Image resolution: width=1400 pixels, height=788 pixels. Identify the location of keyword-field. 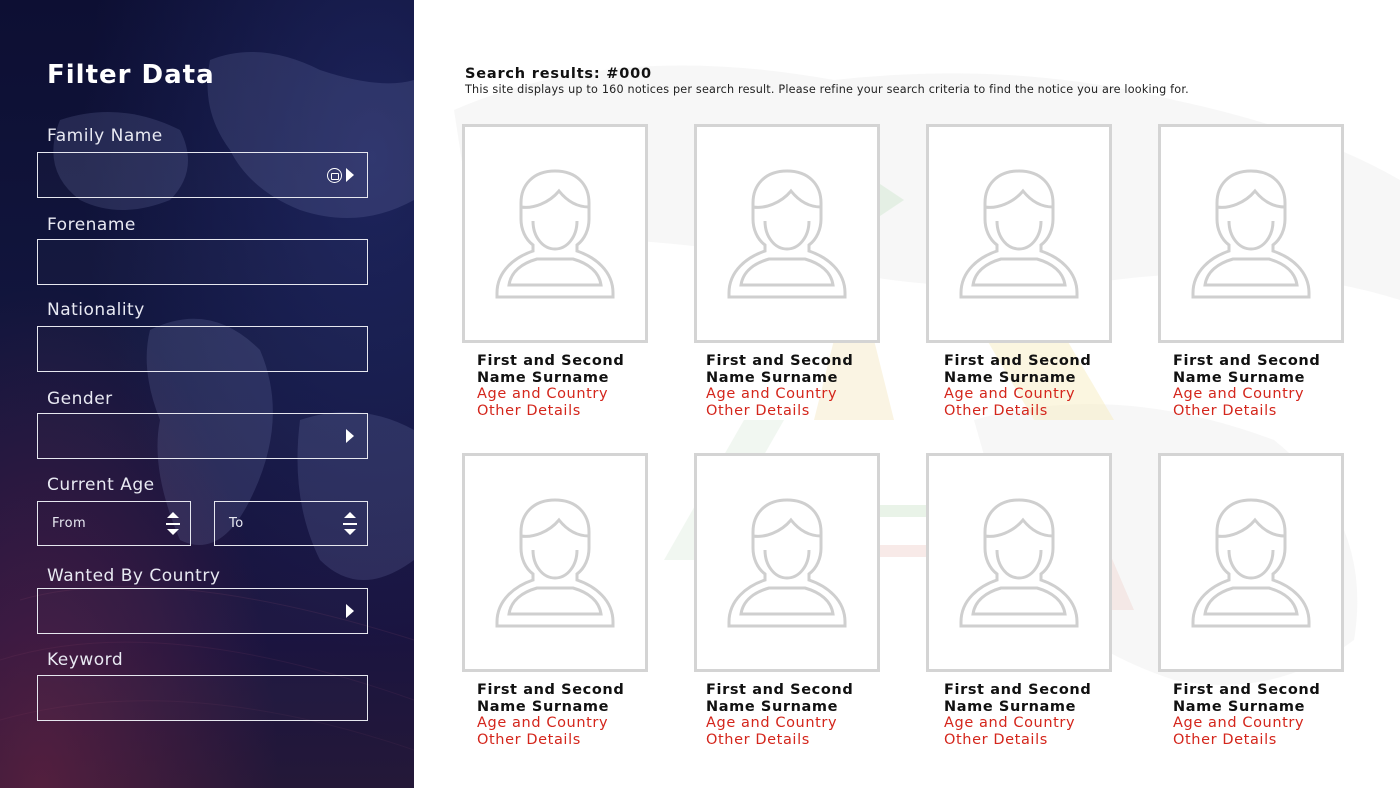
(202, 698).